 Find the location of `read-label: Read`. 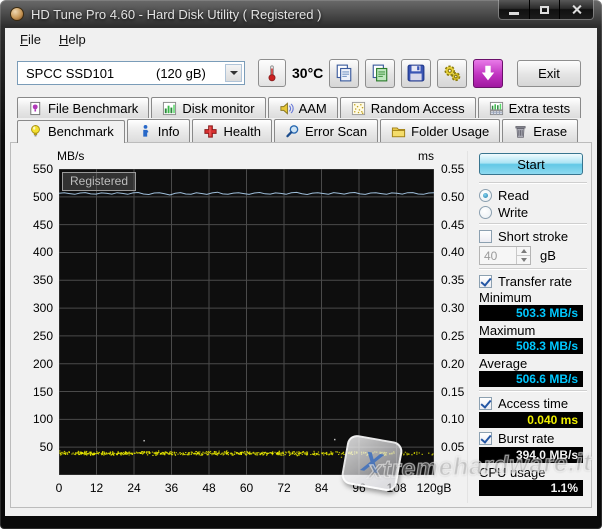

read-label: Read is located at coordinates (514, 195).